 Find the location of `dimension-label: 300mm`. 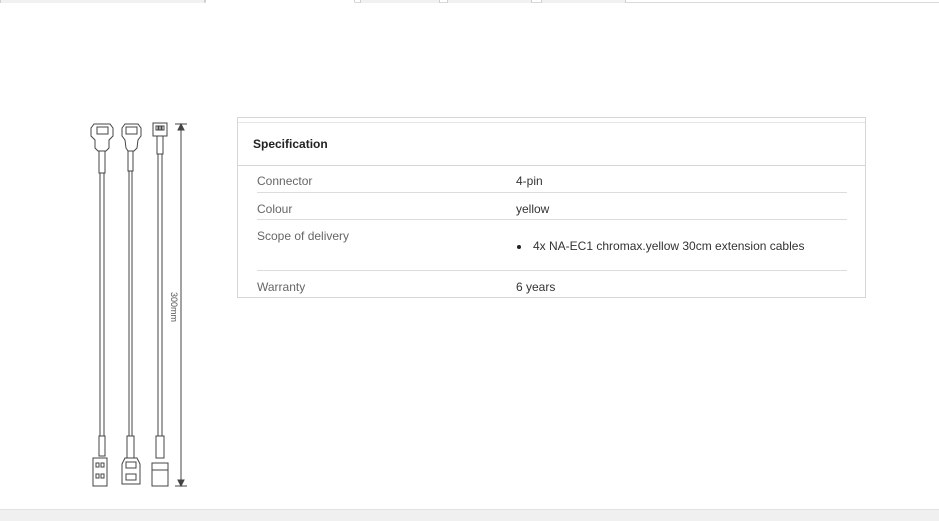

dimension-label: 300mm is located at coordinates (174, 307).